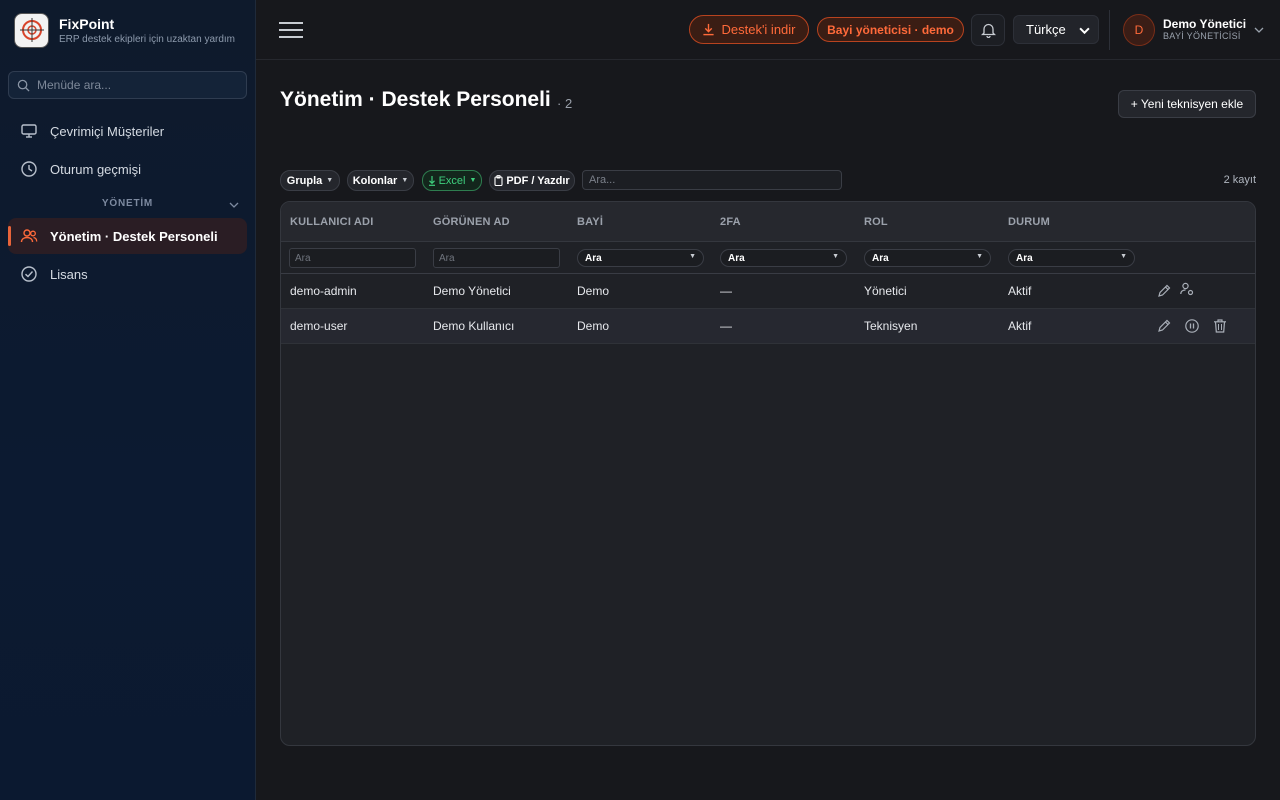 This screenshot has height=800, width=1280. What do you see at coordinates (1192, 326) in the screenshot?
I see `pause-circle-icon` at bounding box center [1192, 326].